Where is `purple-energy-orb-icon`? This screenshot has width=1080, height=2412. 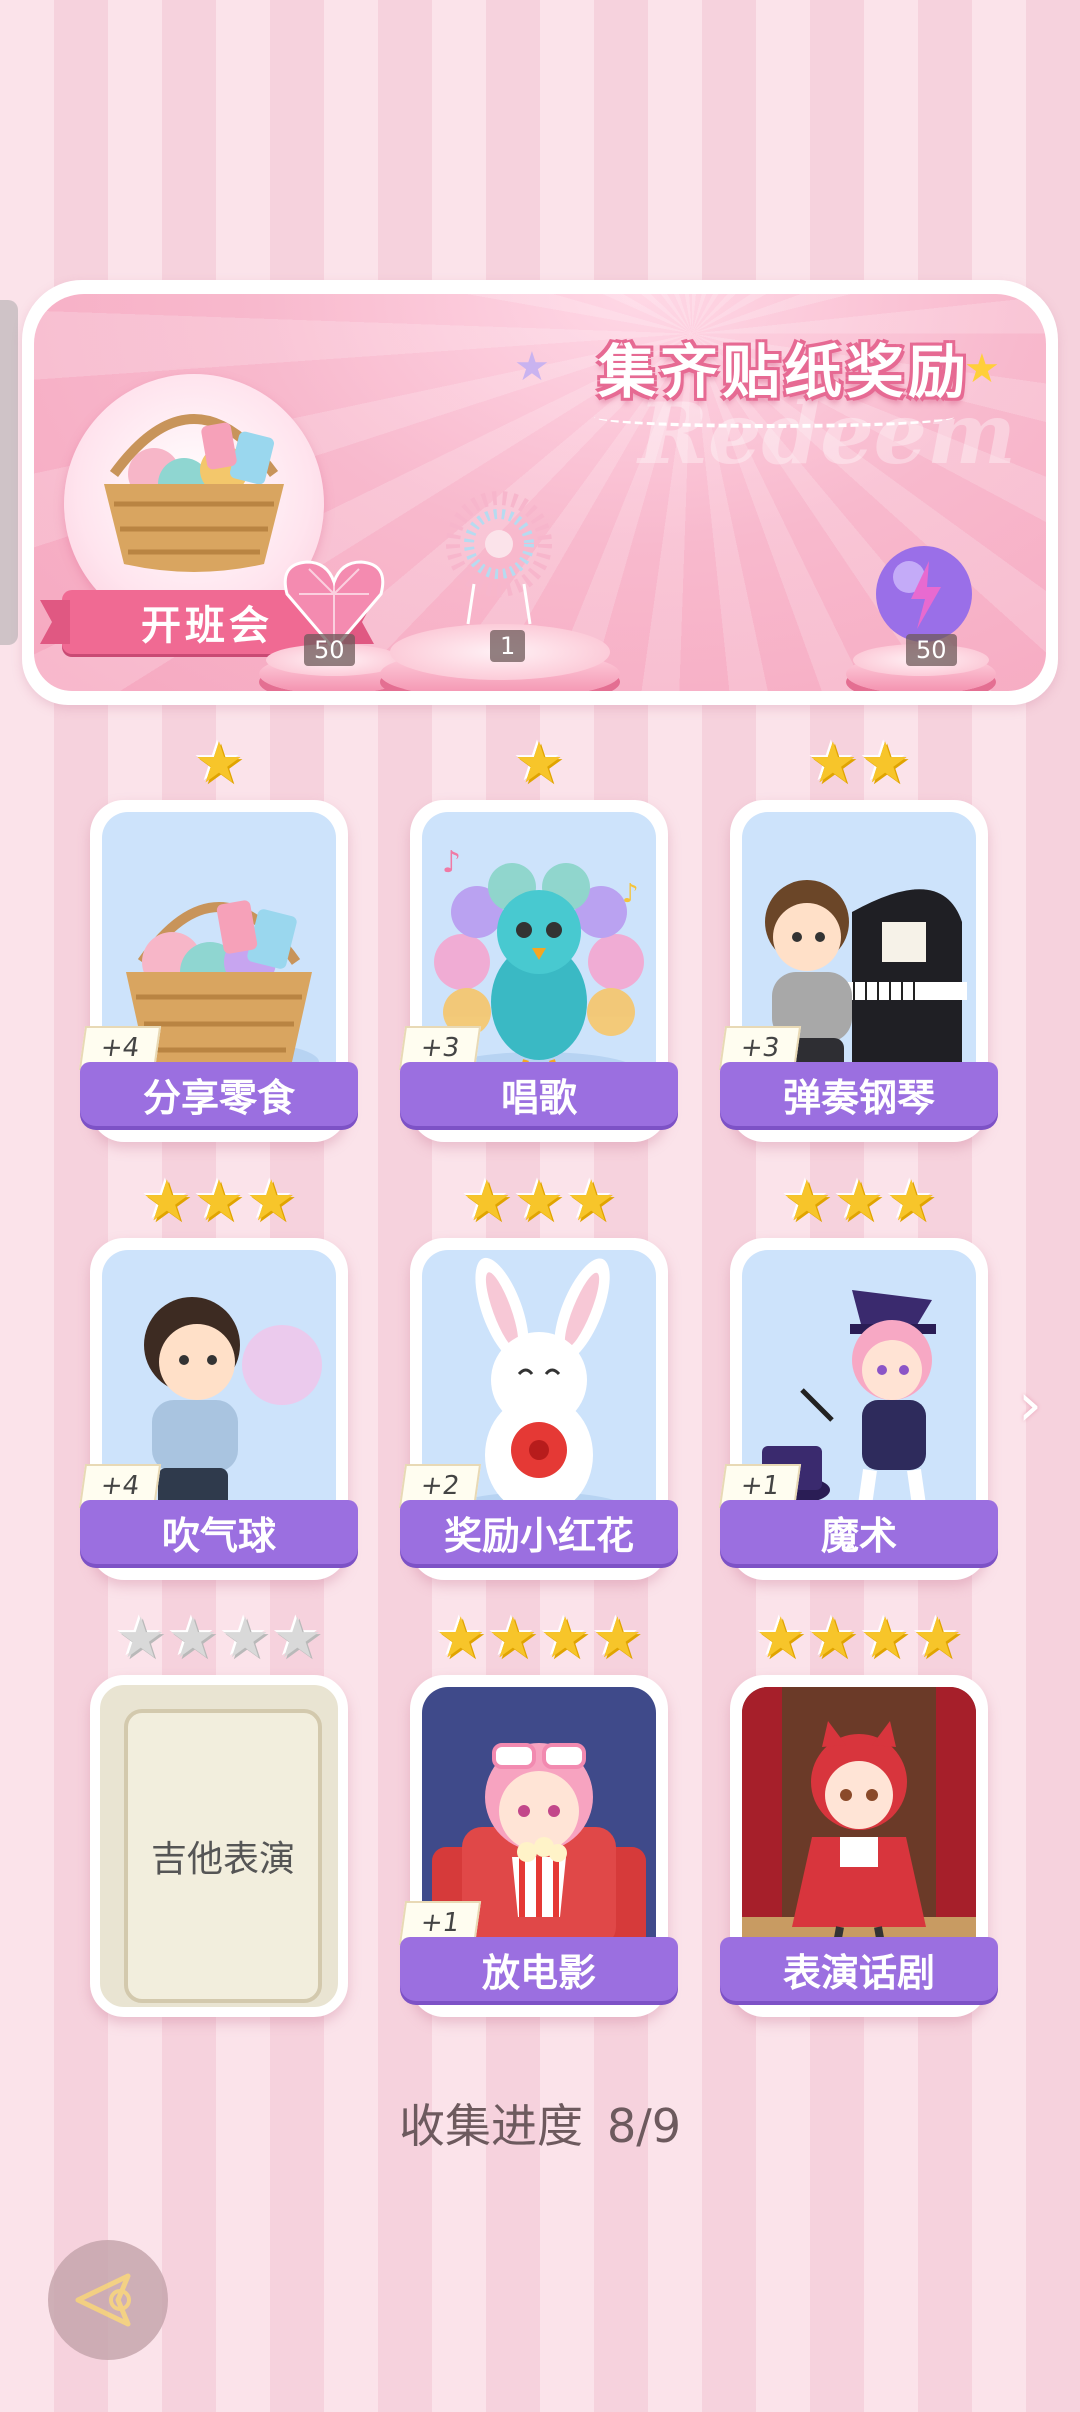
purple-energy-orb-icon is located at coordinates (924, 594).